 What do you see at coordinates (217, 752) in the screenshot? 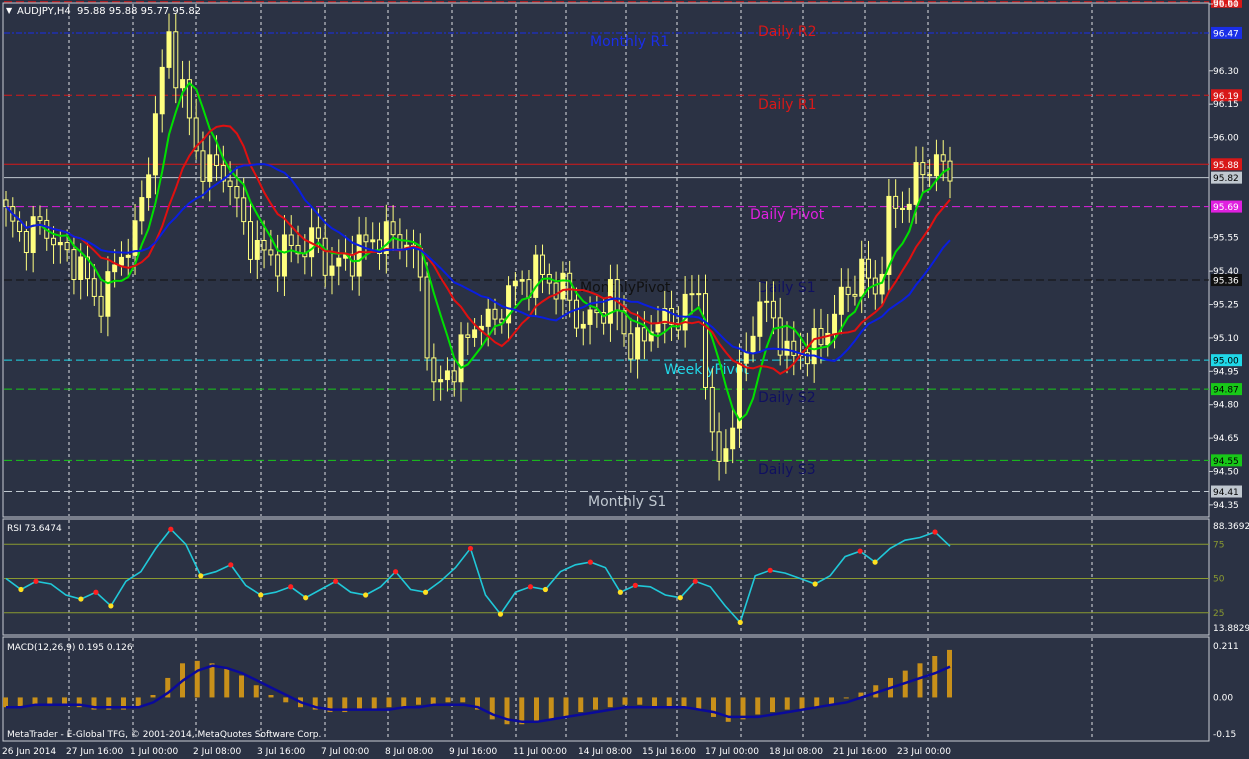
I see `x-tick-label-3: 2 Jul 08:00` at bounding box center [217, 752].